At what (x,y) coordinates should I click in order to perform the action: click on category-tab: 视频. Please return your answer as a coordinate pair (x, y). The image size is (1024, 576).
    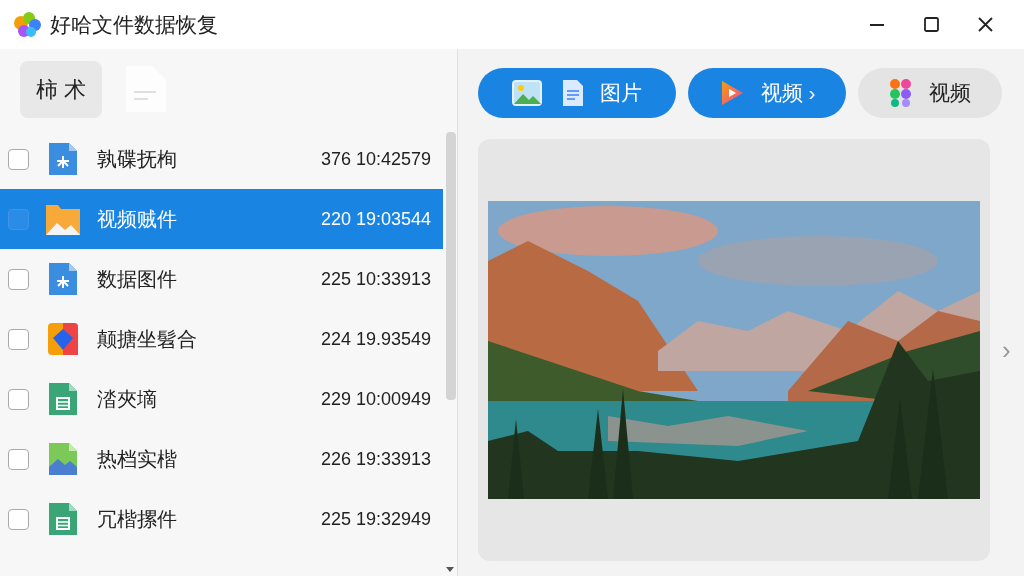
    Looking at the image, I should click on (930, 93).